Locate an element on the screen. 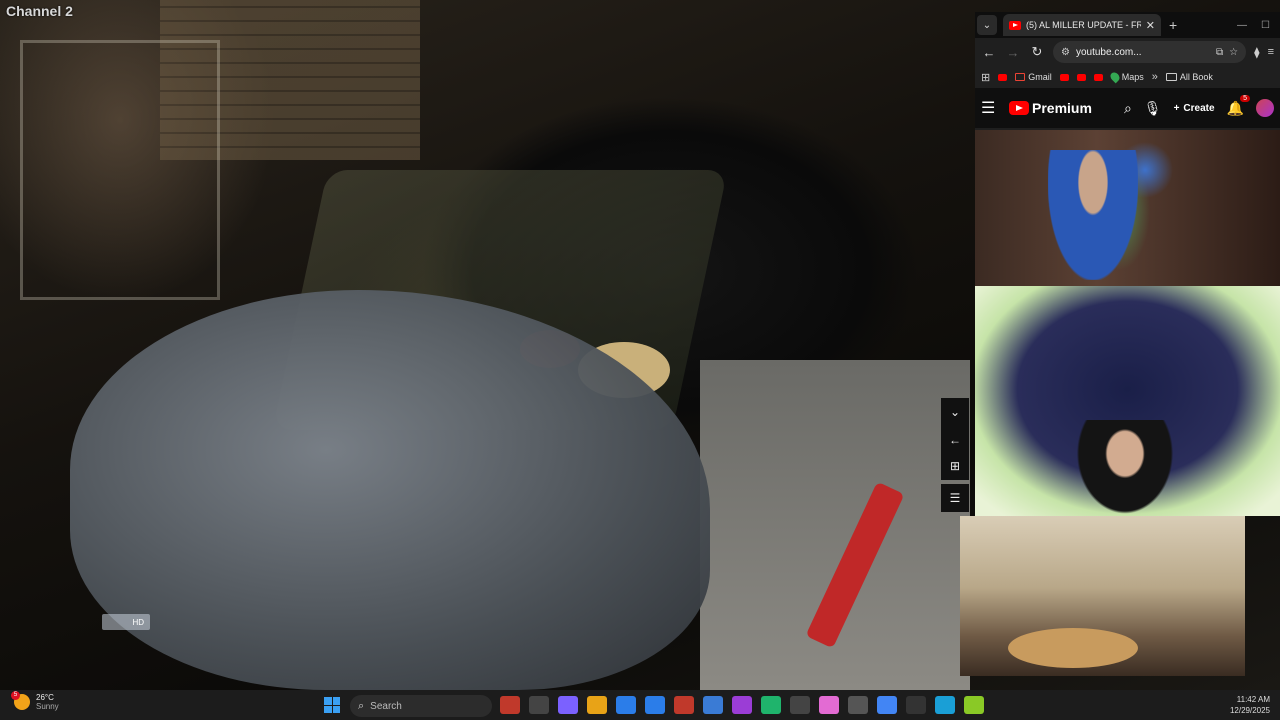  create-button: + Create is located at coordinates (1194, 108).